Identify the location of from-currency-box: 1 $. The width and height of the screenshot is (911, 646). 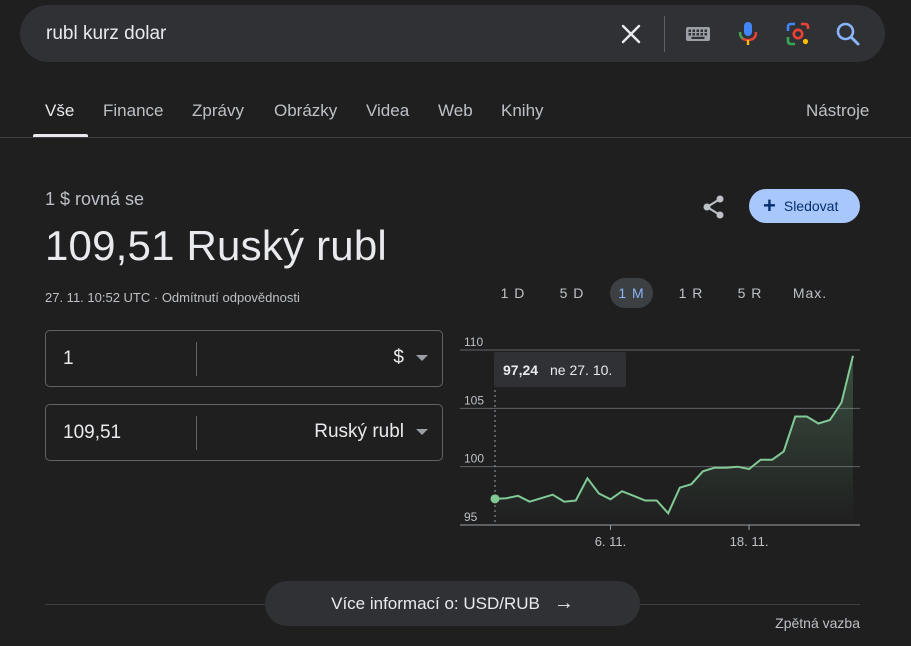
(244, 358).